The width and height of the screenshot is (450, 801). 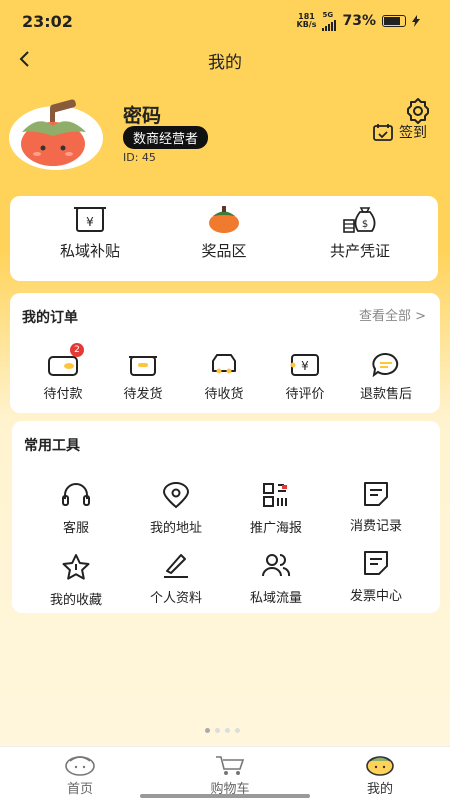 I want to click on package-icon, so click(x=143, y=366).